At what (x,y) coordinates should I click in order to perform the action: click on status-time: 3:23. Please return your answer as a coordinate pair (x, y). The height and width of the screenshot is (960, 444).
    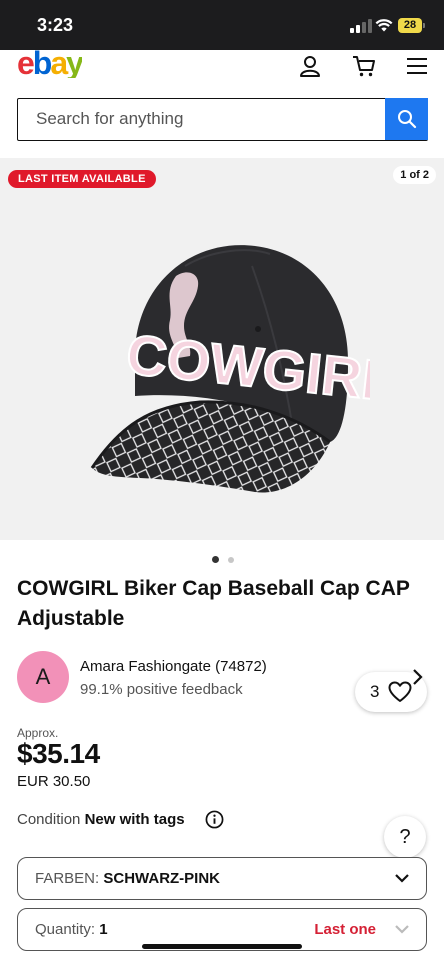
    Looking at the image, I should click on (55, 25).